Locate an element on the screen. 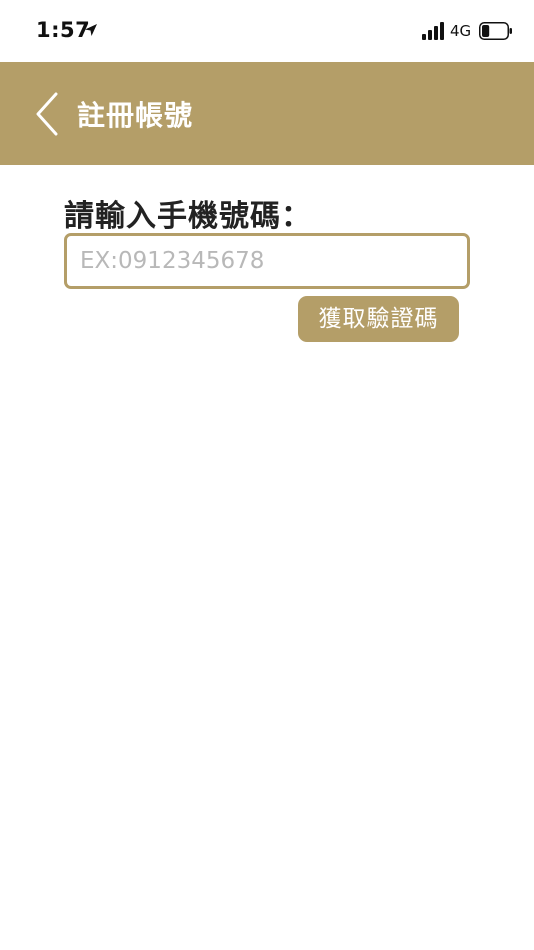  phone-number-label: 請輸入手機號碼： is located at coordinates (188, 216).